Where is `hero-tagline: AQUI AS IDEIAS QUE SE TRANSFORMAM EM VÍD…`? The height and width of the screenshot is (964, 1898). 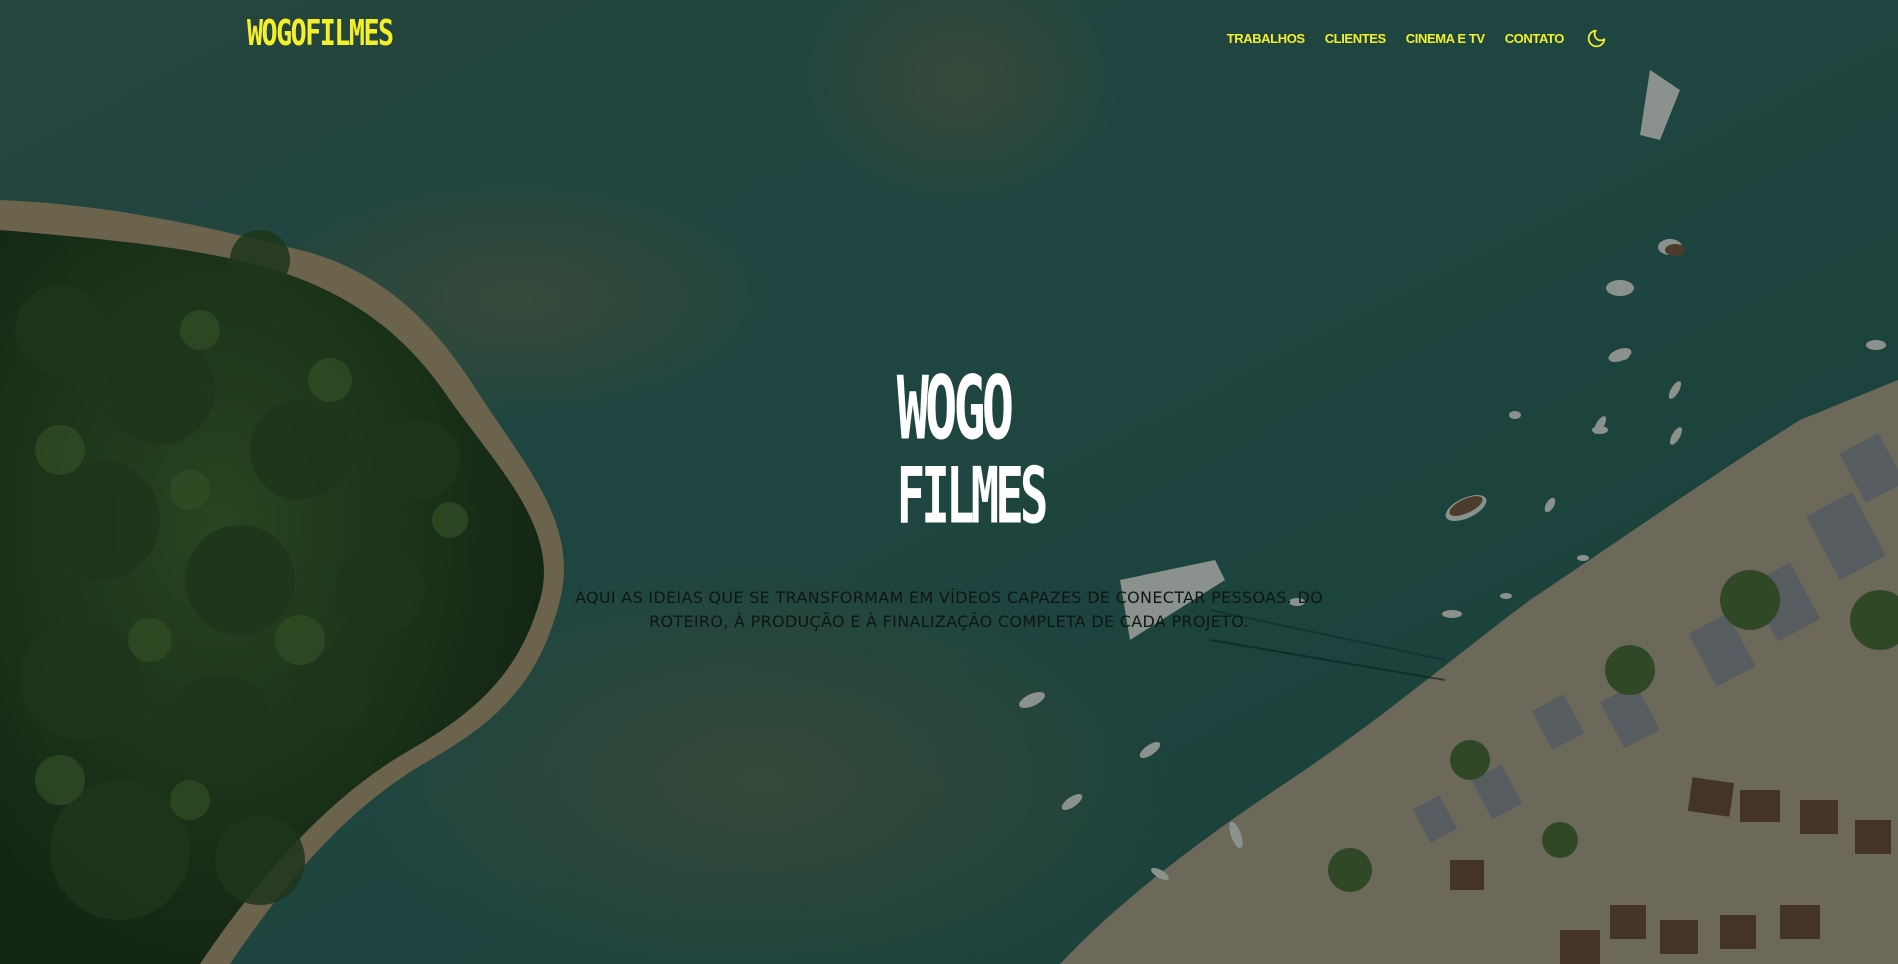
hero-tagline: AQUI AS IDEIAS QUE SE TRANSFORMAM EM VÍD… is located at coordinates (949, 609).